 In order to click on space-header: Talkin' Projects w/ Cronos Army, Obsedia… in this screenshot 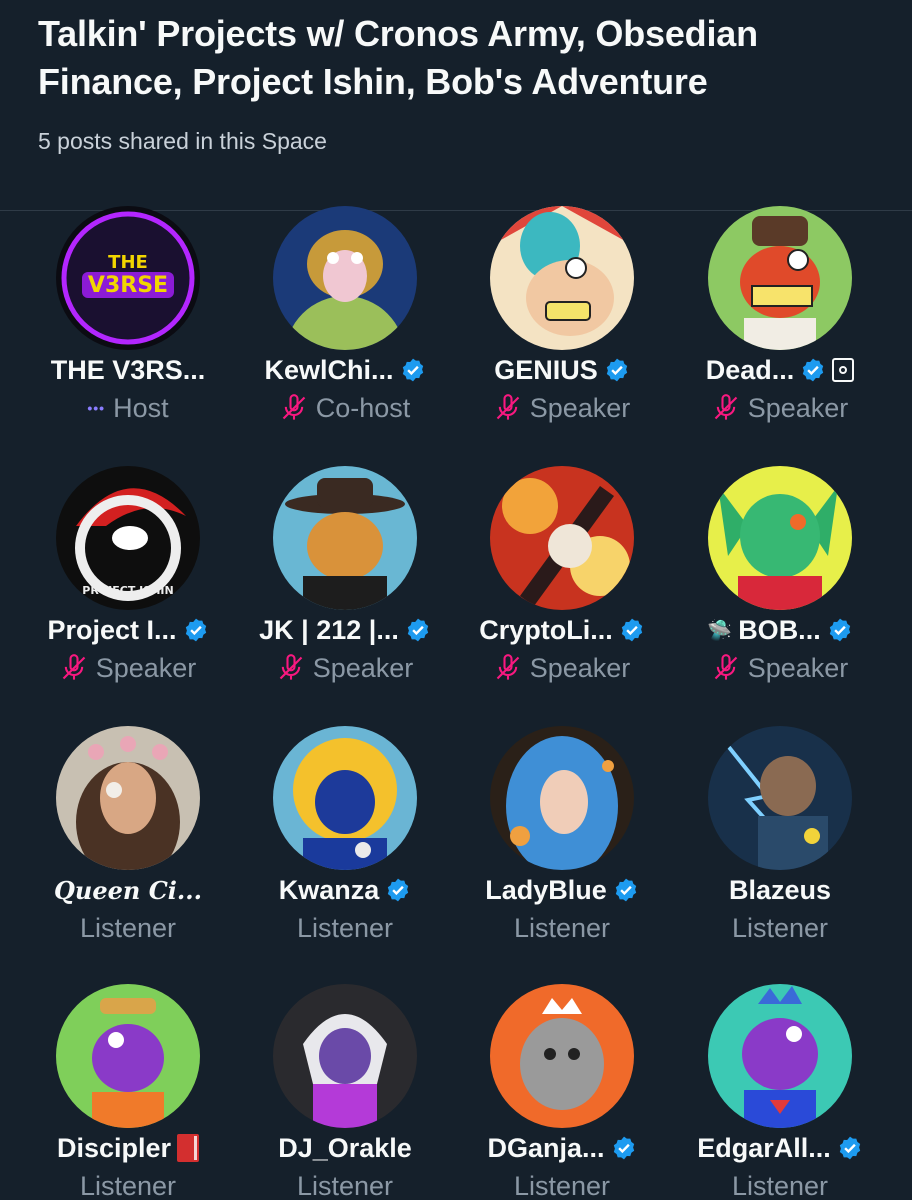, I will do `click(463, 82)`.